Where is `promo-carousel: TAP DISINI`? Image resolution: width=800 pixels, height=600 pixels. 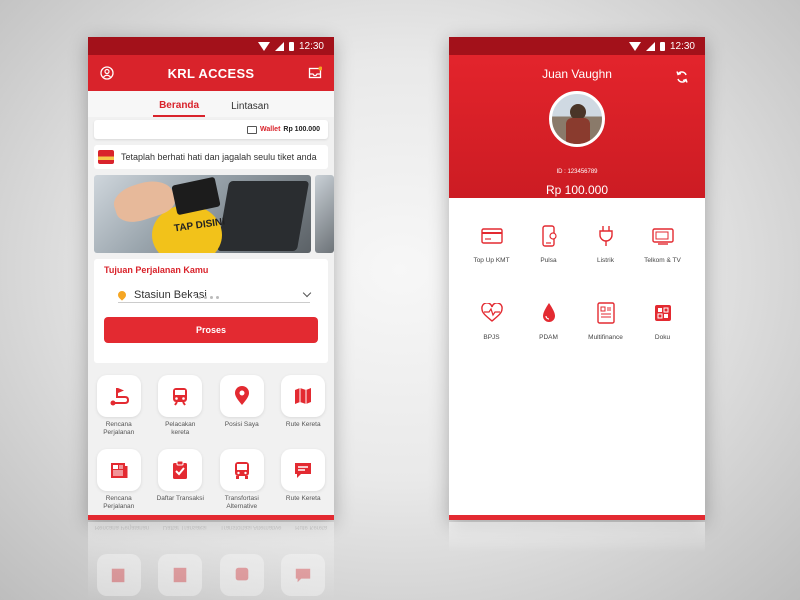 promo-carousel: TAP DISINI is located at coordinates (214, 214).